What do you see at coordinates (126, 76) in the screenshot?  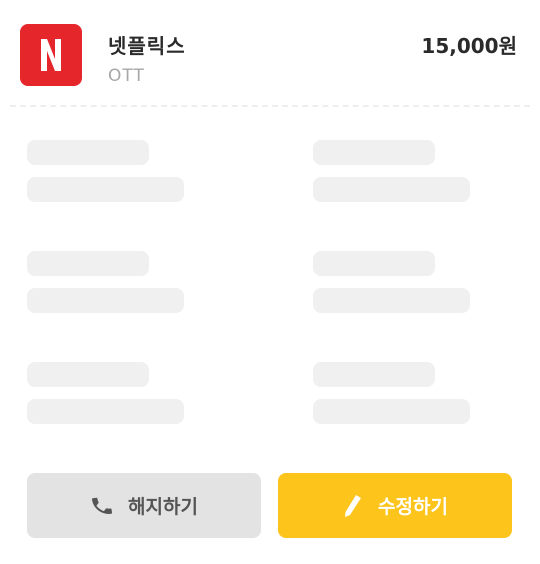 I see `service-category: OTT` at bounding box center [126, 76].